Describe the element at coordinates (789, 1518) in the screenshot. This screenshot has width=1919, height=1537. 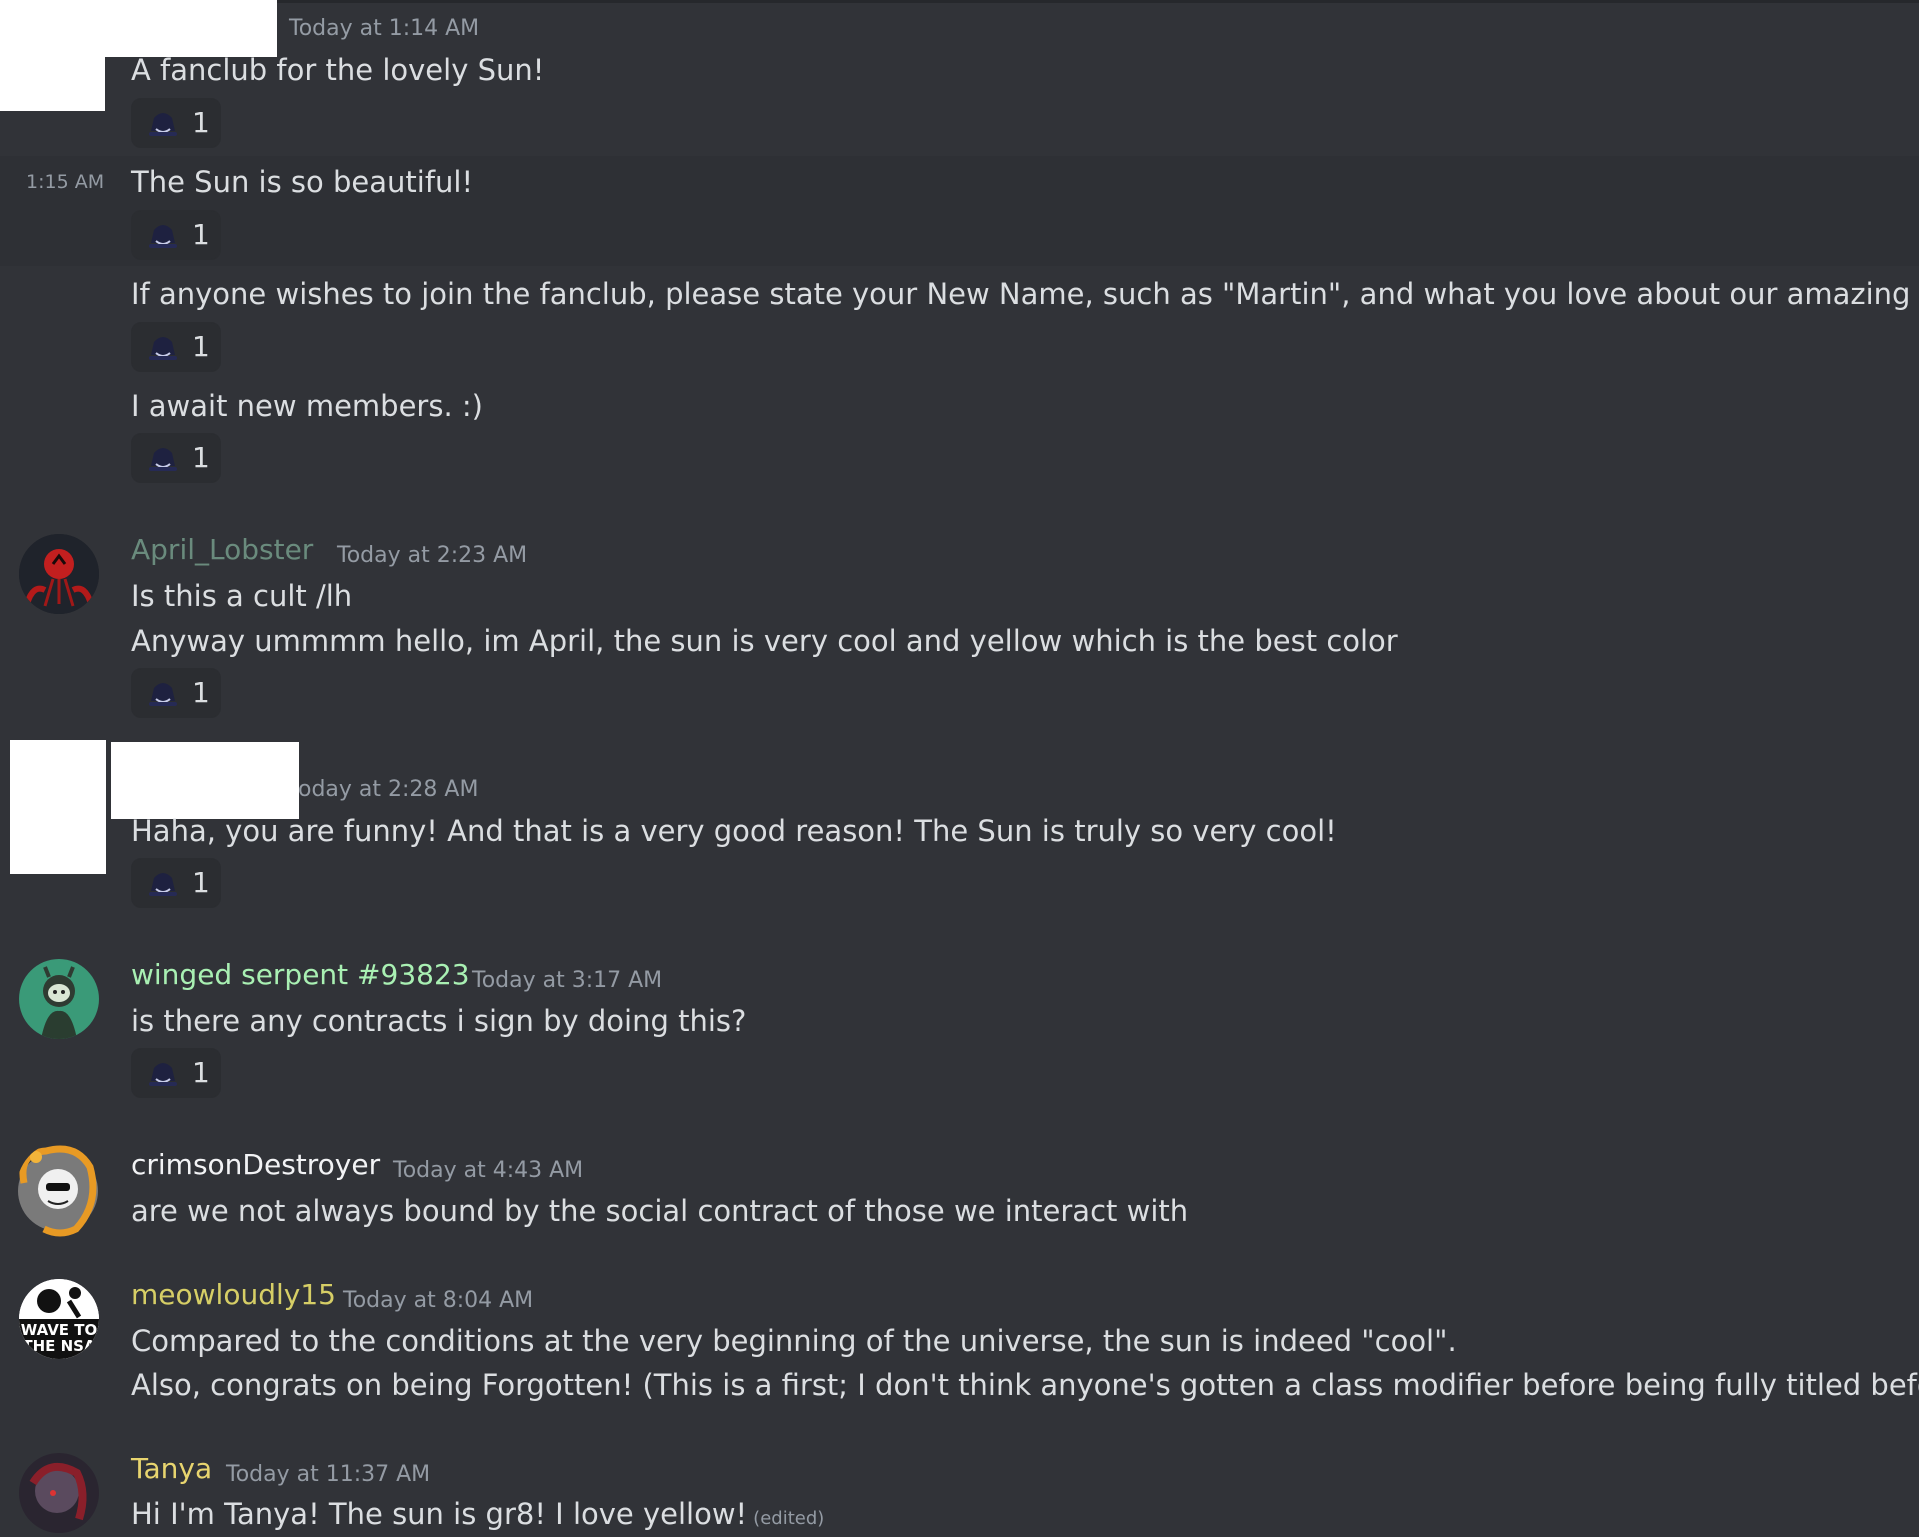
I see `edited-label: (edited)` at that location.